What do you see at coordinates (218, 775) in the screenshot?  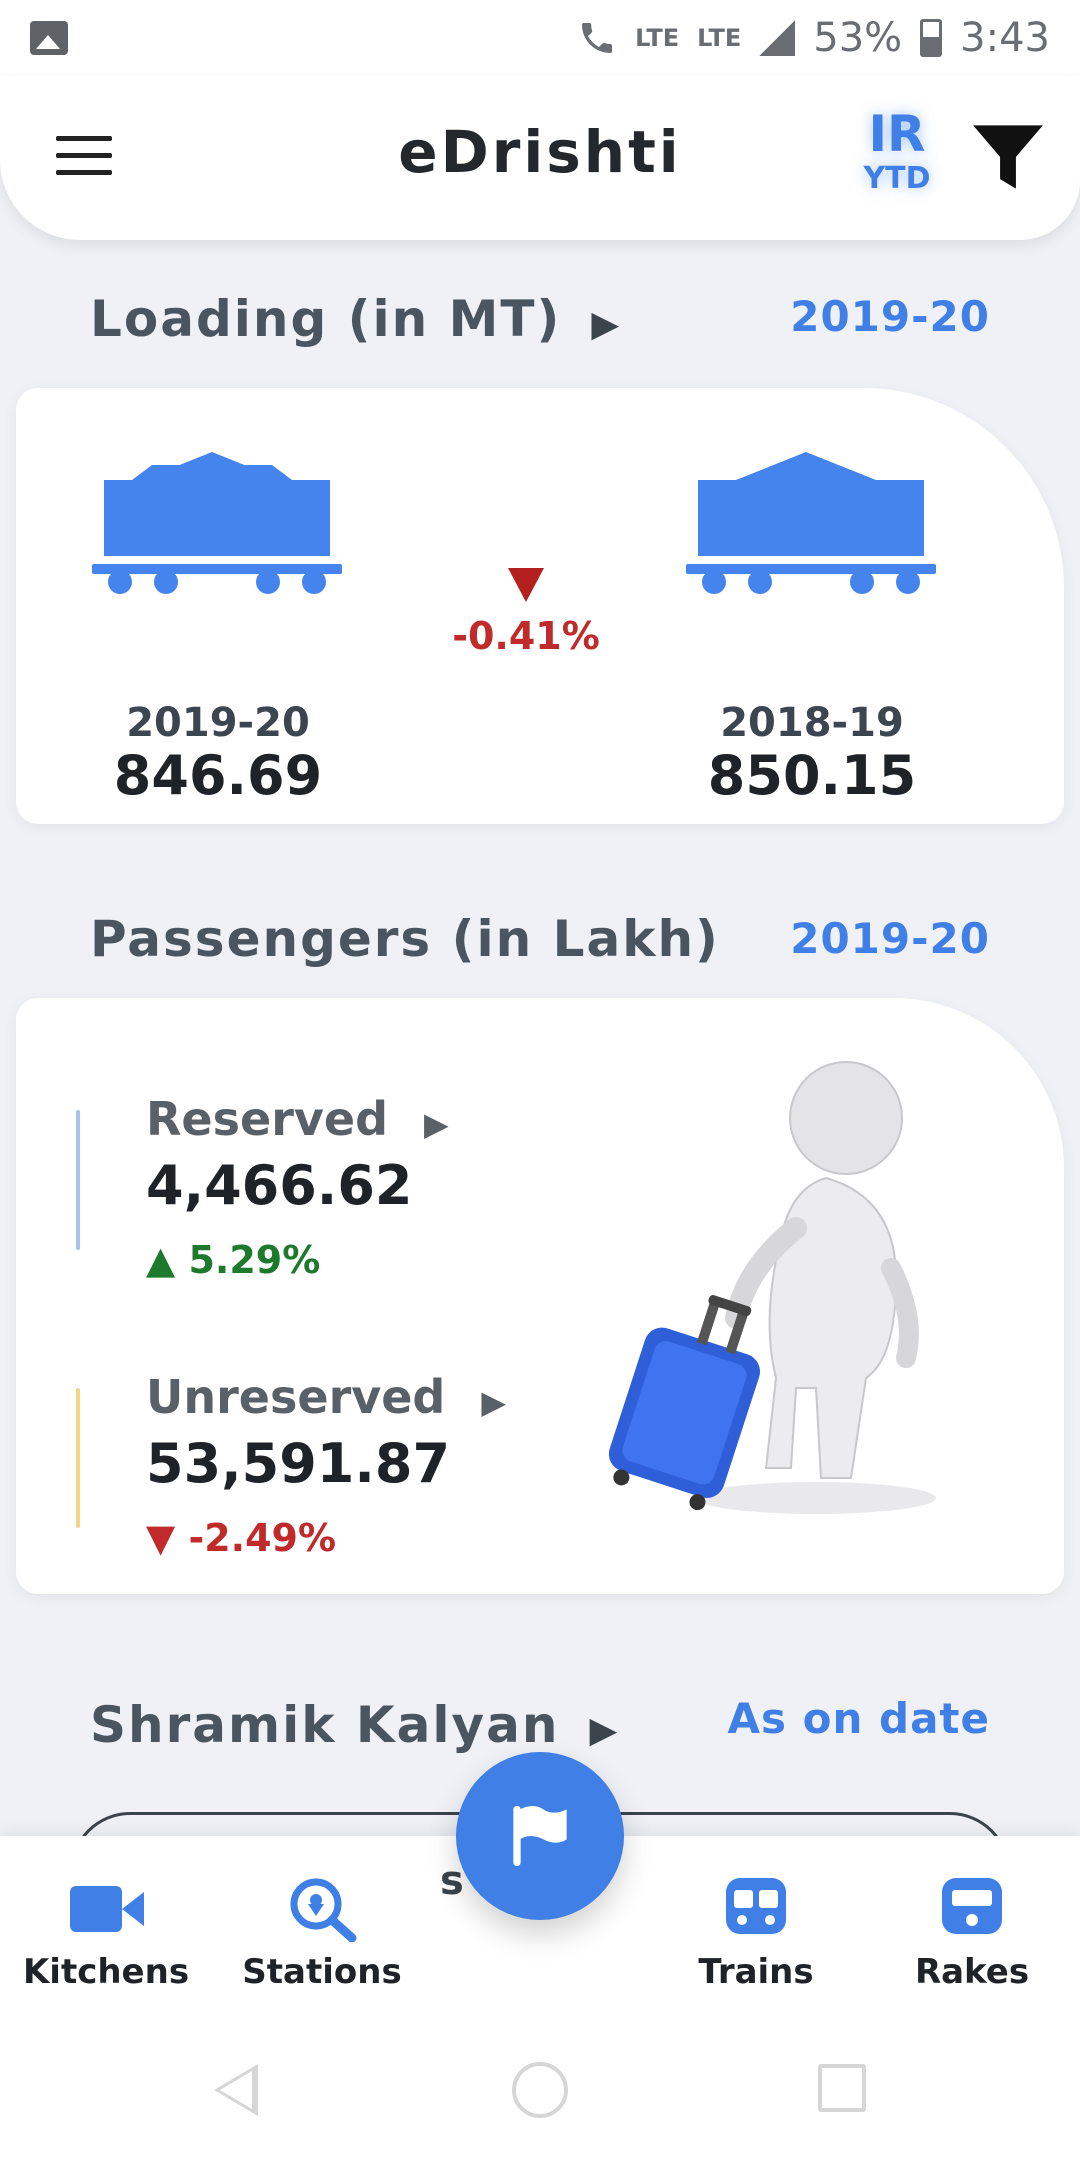 I see `loading-current-value: 846.69` at bounding box center [218, 775].